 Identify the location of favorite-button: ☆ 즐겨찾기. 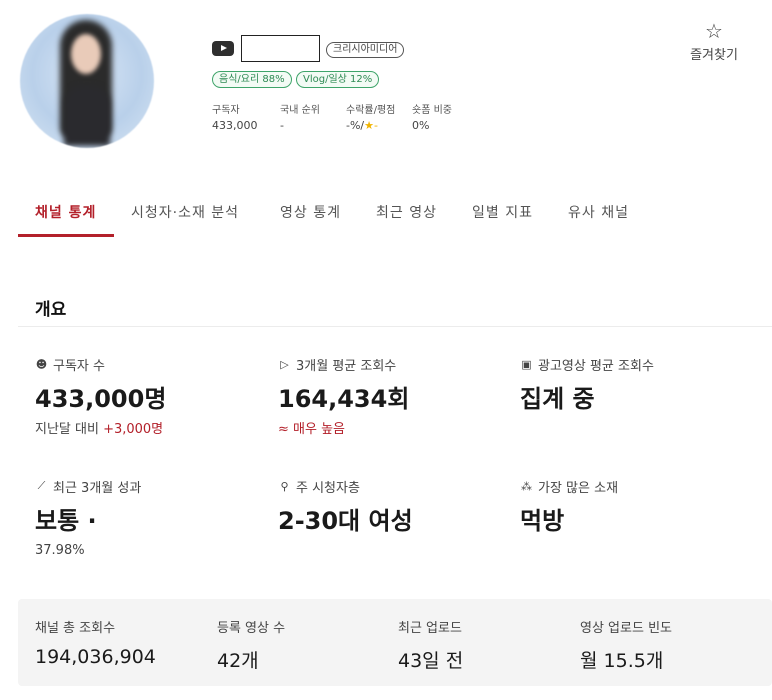
(714, 41).